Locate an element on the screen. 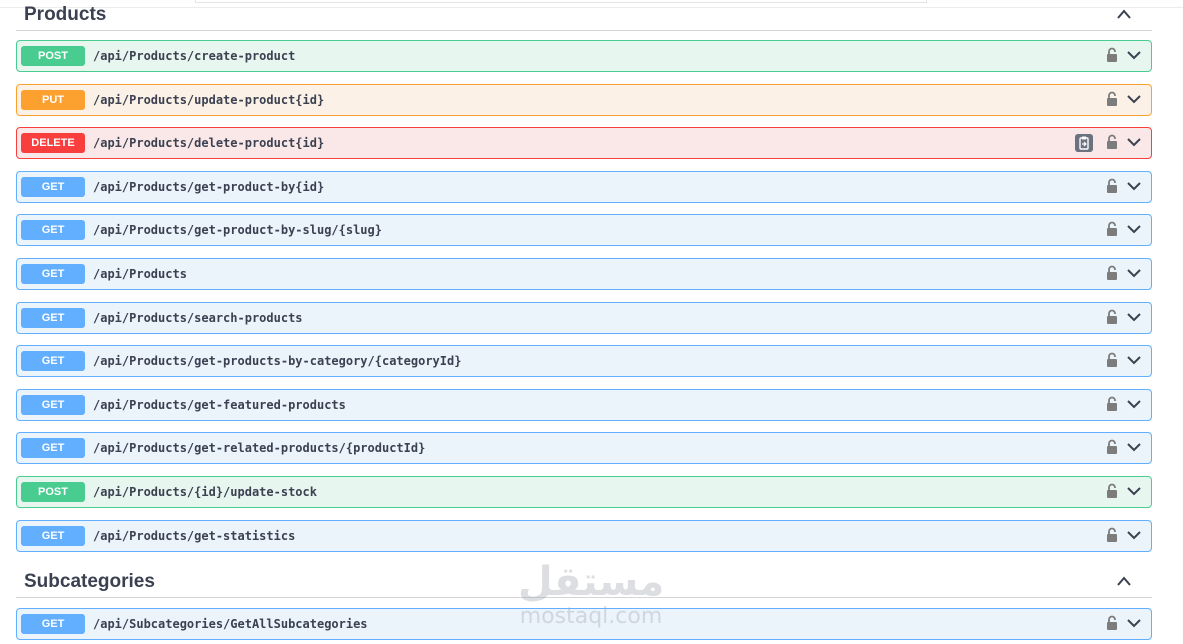 This screenshot has height=644, width=1183. operation-path: /api/Products/update-product{id} is located at coordinates (209, 100).